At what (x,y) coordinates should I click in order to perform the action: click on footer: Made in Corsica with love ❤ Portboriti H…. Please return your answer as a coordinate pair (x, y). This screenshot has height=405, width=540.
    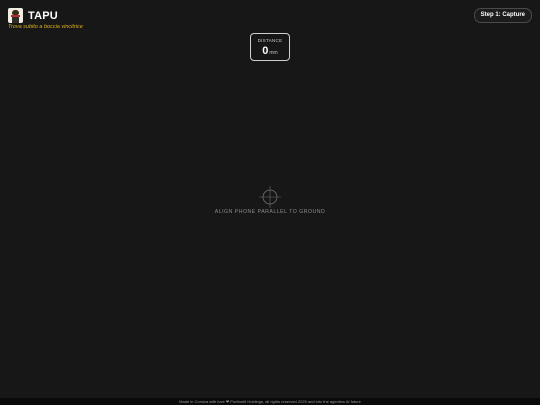
    Looking at the image, I should click on (270, 401).